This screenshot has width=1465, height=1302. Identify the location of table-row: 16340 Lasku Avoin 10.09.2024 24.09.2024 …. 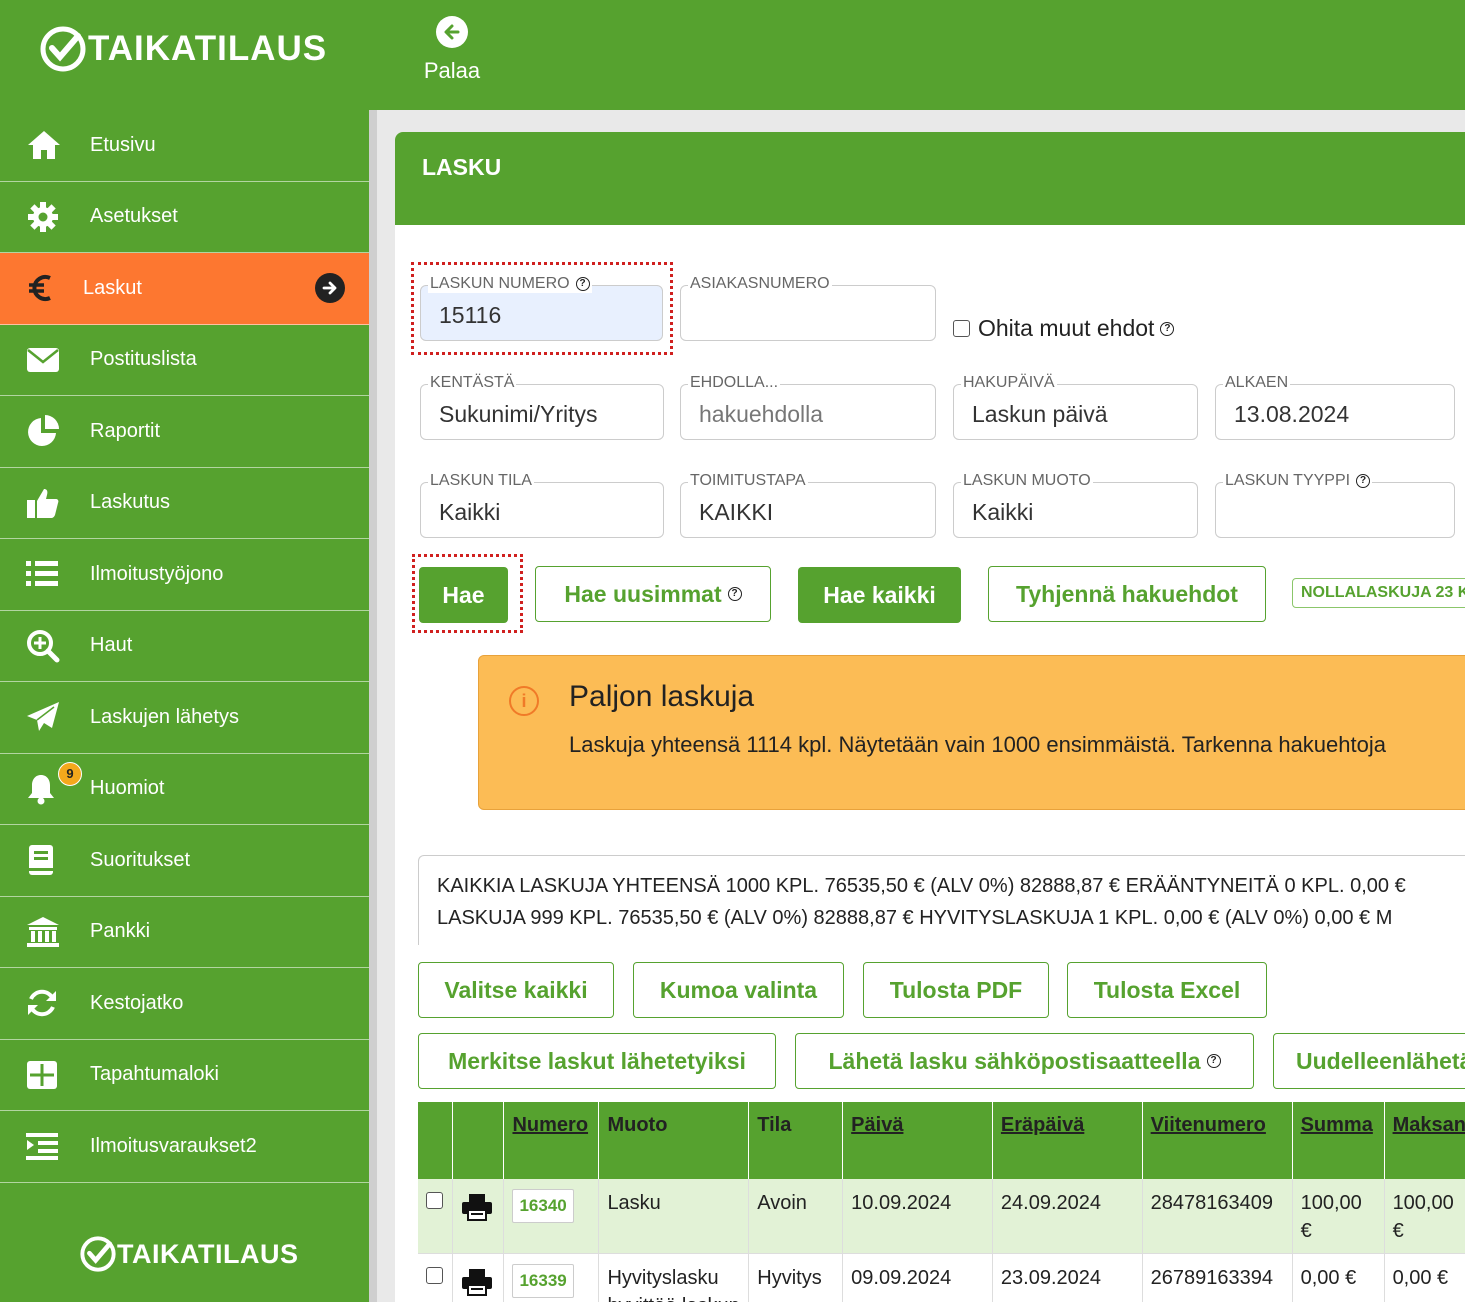
(941, 1216).